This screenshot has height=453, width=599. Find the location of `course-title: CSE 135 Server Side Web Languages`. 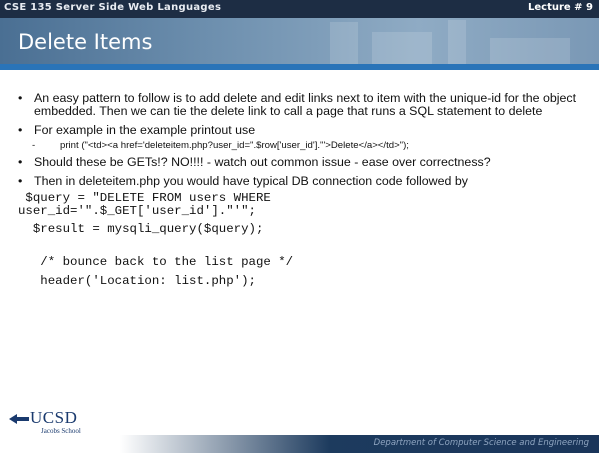

course-title: CSE 135 Server Side Web Languages is located at coordinates (113, 7).